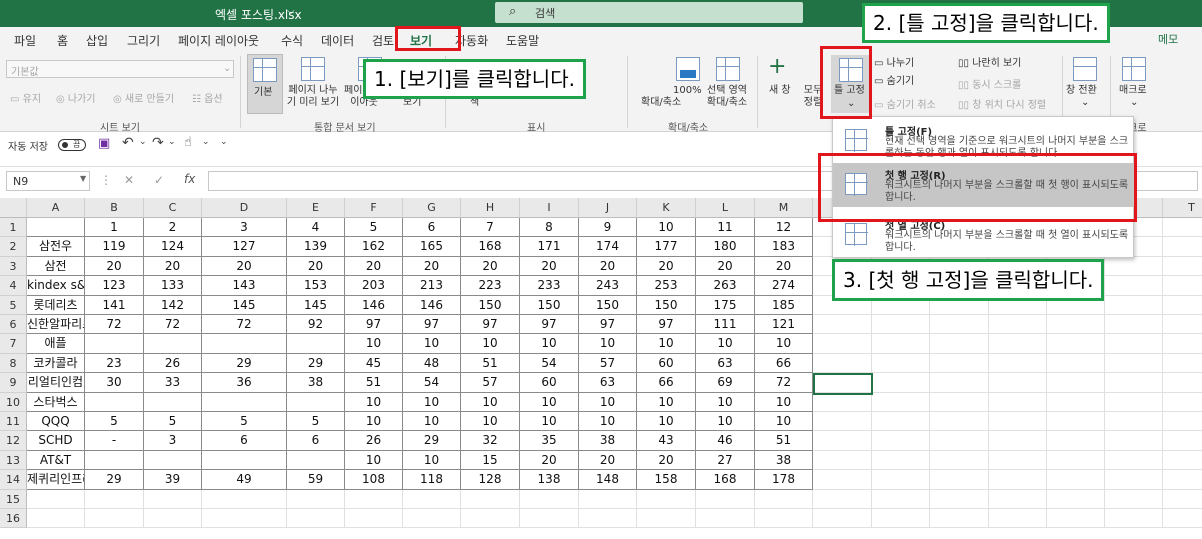  What do you see at coordinates (316, 247) in the screenshot?
I see `table-cell: 139` at bounding box center [316, 247].